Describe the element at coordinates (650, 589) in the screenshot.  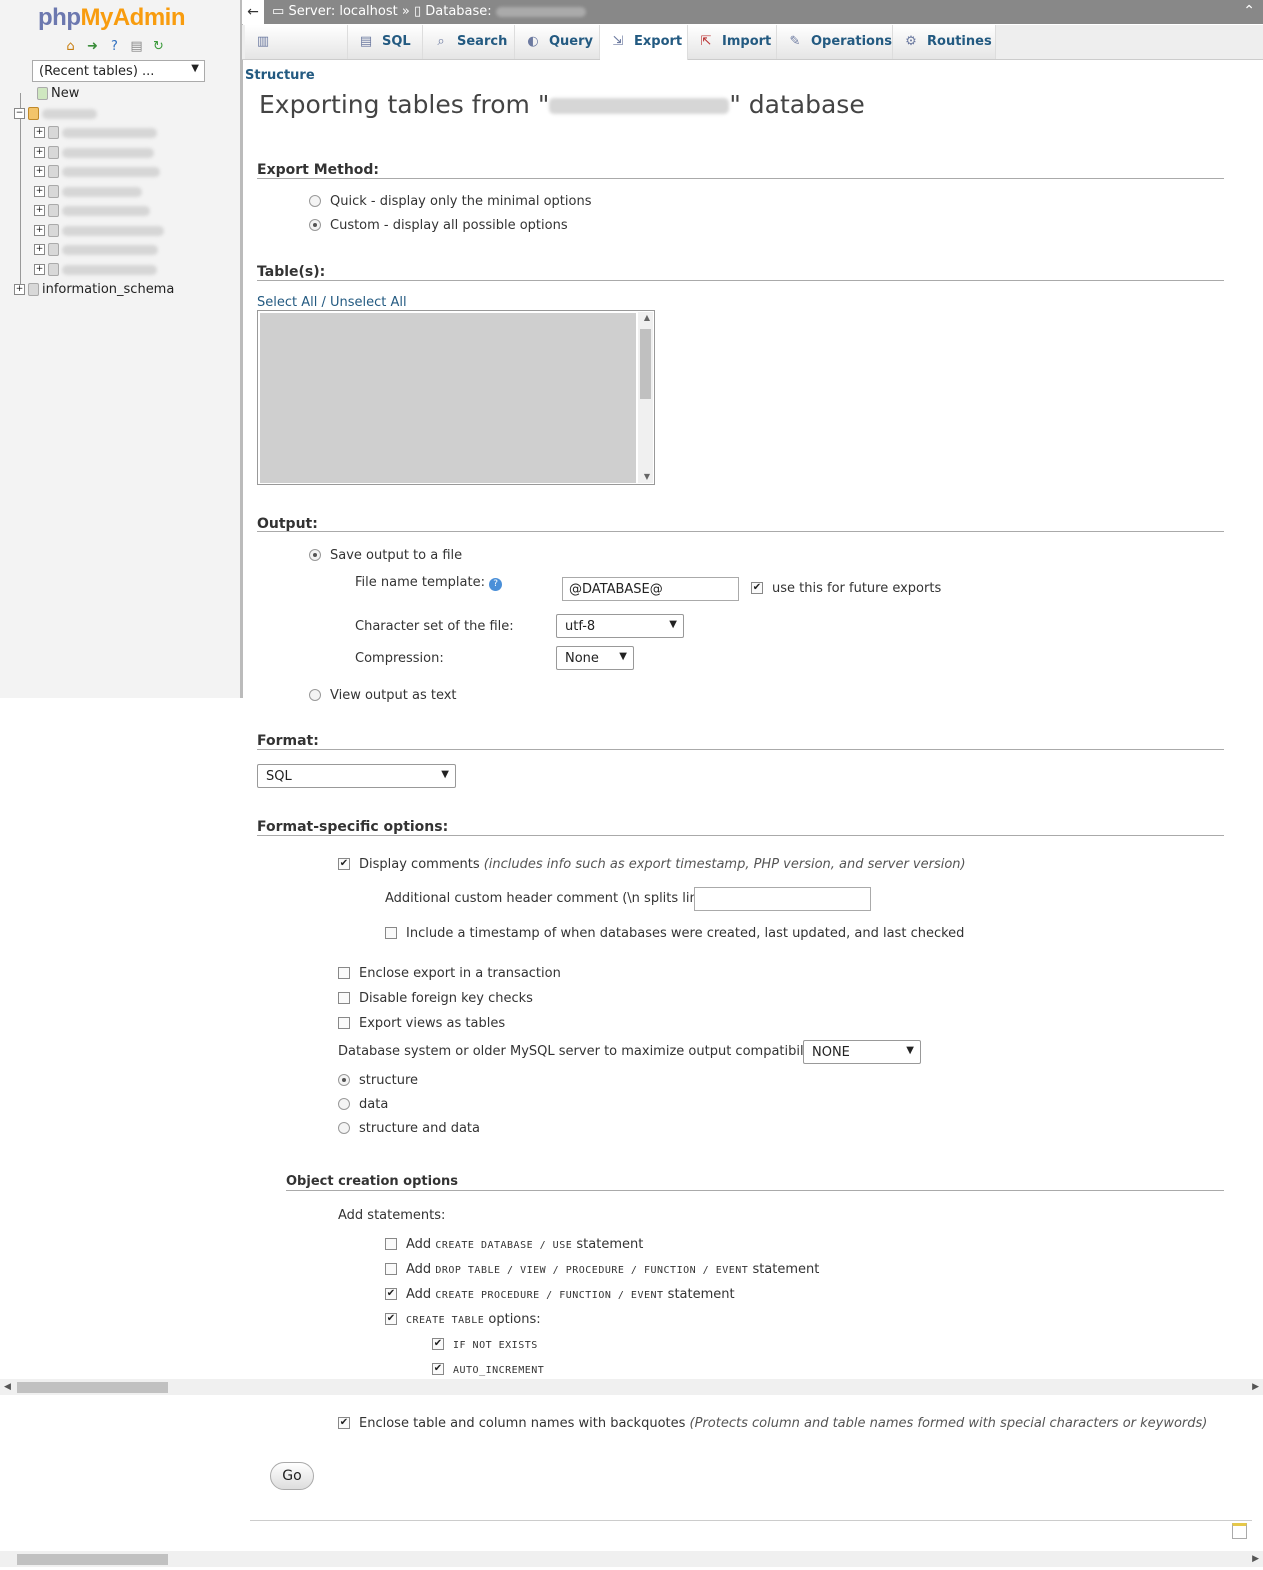
I see `file-name-template-input: @DATABASE@` at that location.